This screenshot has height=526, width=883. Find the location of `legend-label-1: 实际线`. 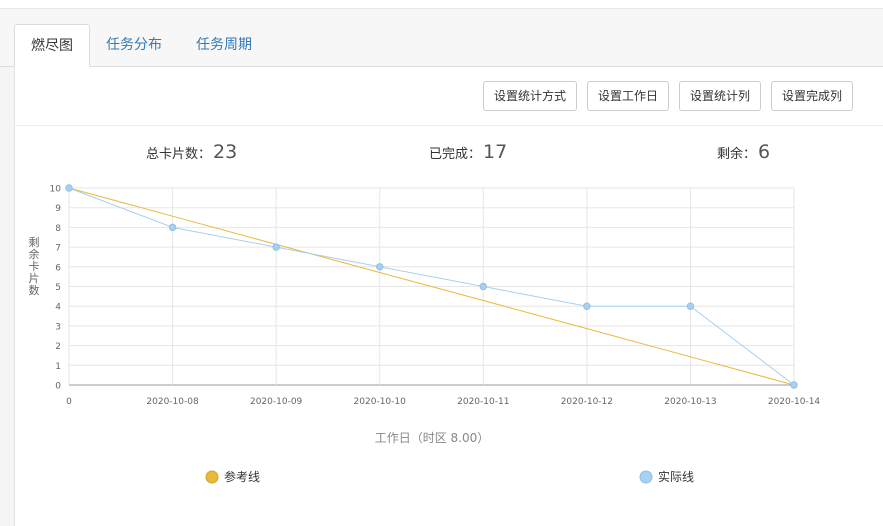

legend-label-1: 实际线 is located at coordinates (676, 476).